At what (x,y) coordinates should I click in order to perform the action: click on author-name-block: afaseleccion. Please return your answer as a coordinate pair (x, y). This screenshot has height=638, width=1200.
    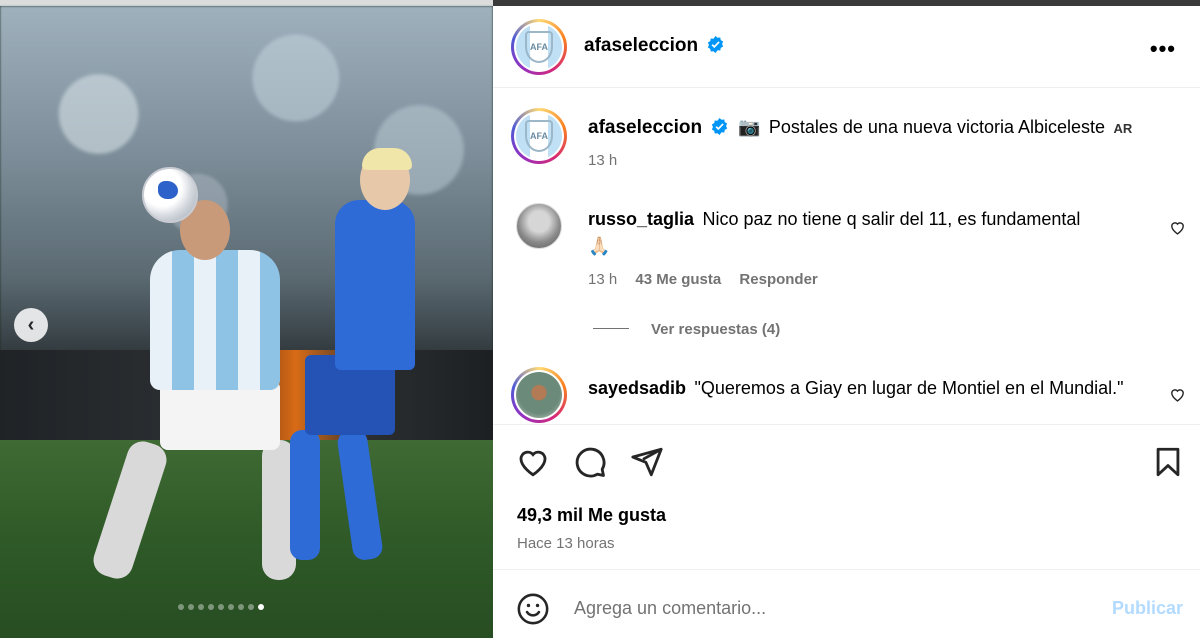
    Looking at the image, I should click on (654, 46).